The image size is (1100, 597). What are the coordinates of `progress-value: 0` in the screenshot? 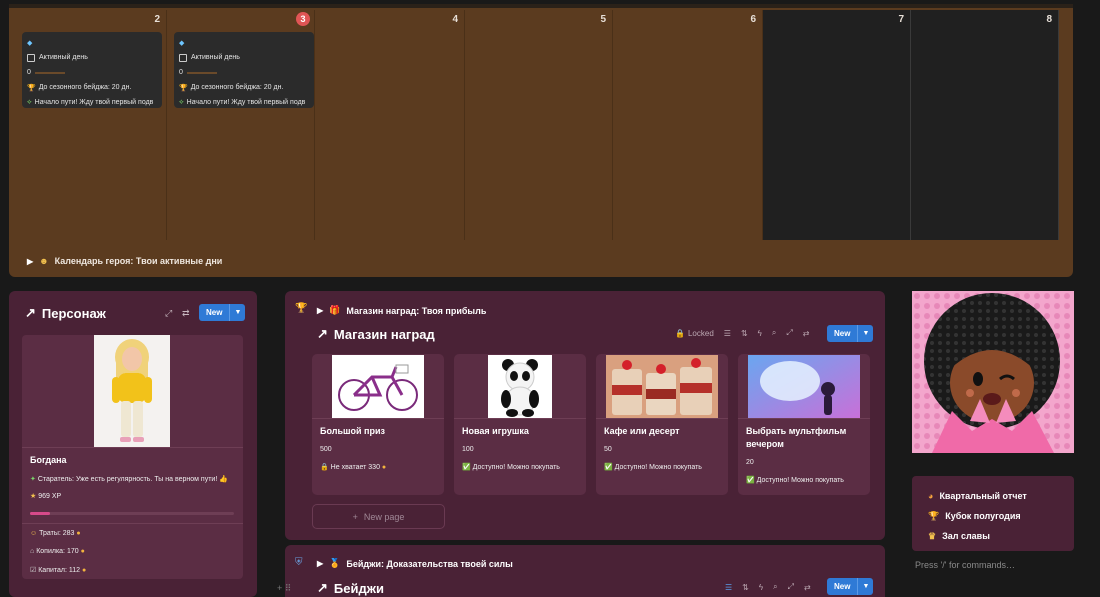 It's located at (181, 72).